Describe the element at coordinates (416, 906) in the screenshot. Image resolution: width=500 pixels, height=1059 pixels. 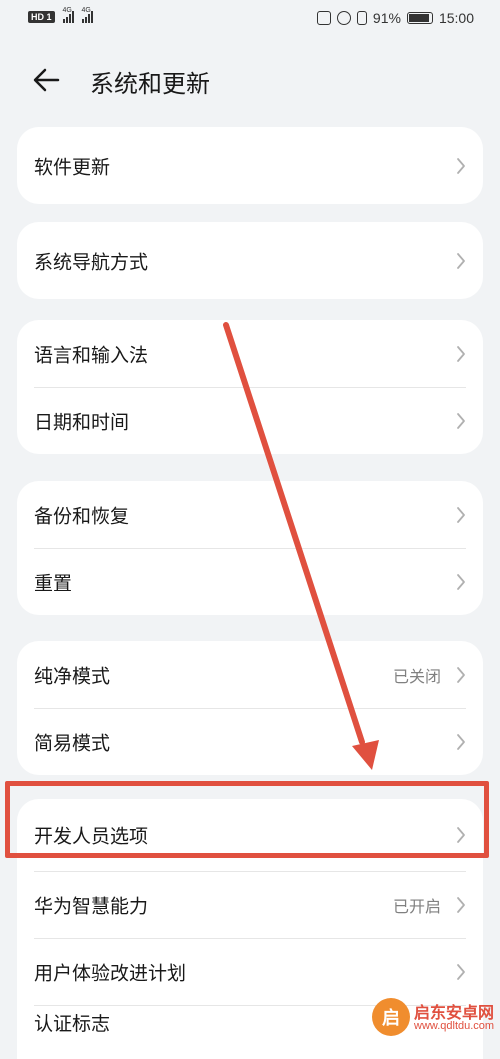
I see `row-status-value: 已开启` at that location.